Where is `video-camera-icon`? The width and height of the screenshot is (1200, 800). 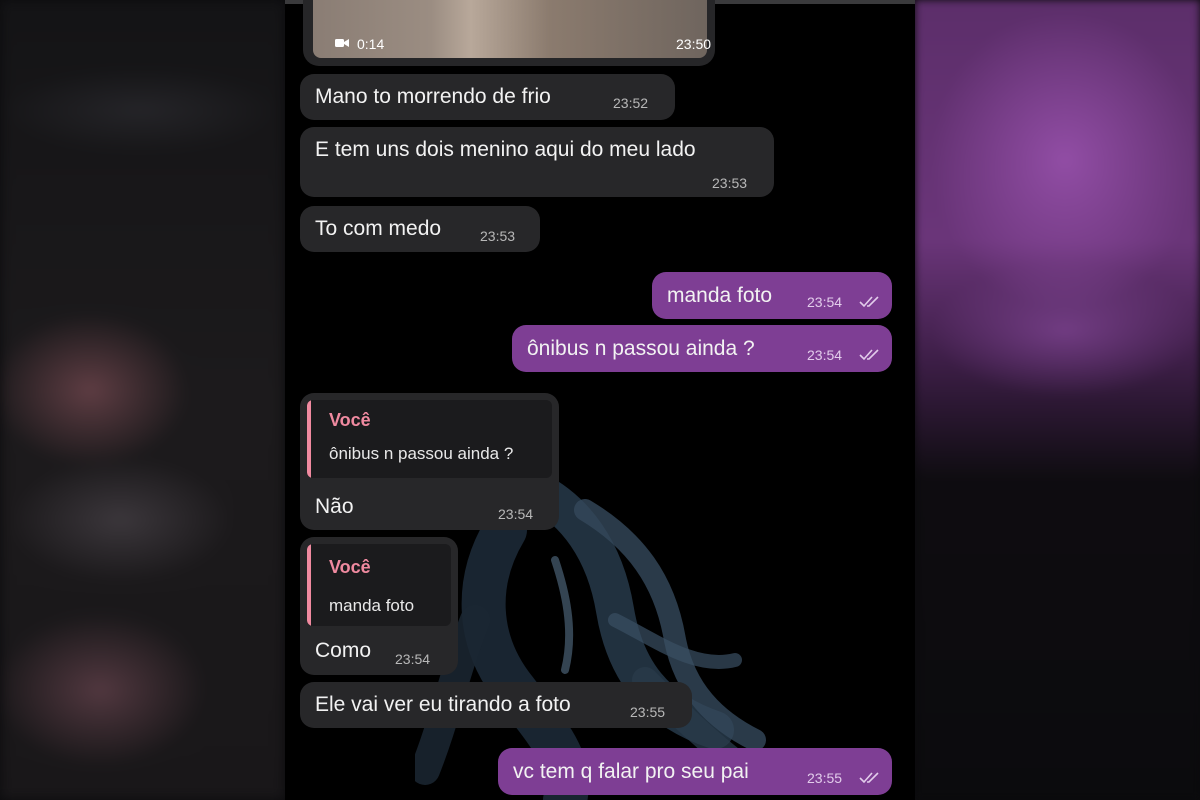
video-camera-icon is located at coordinates (342, 43).